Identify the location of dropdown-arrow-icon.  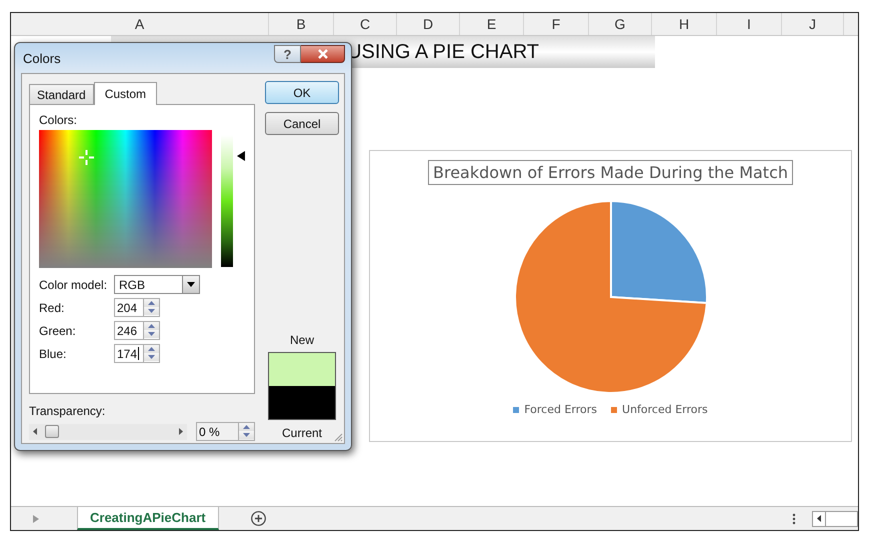
(191, 284).